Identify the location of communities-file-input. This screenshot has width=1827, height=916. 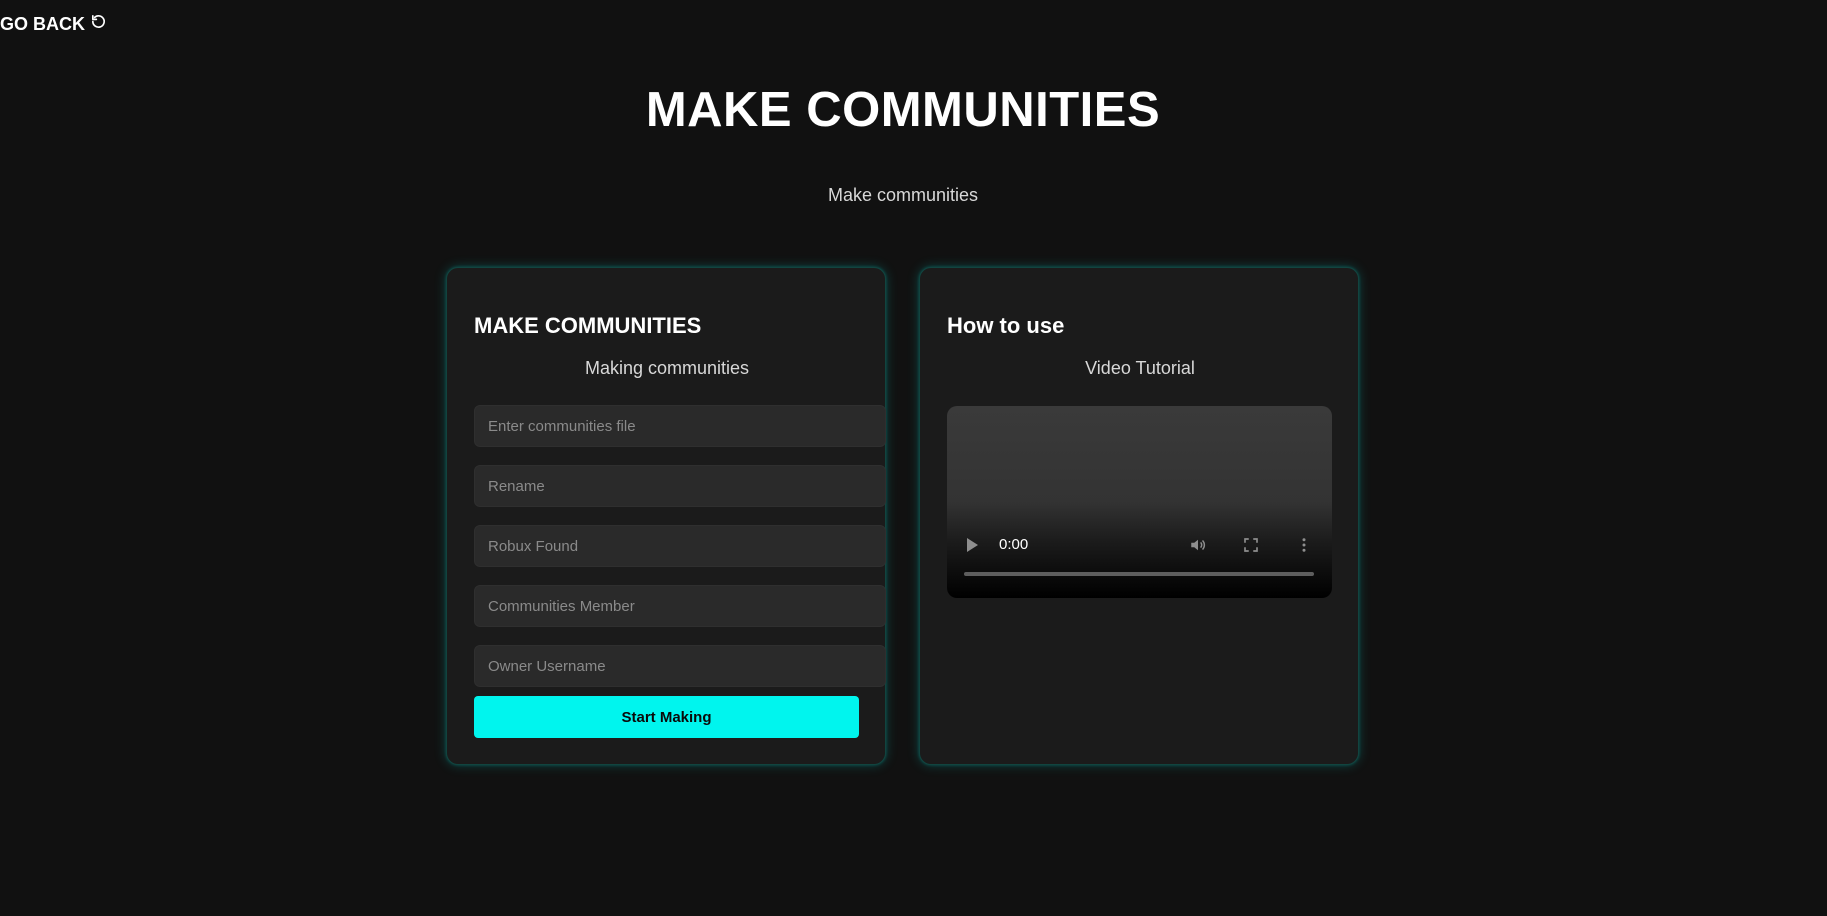
(680, 426).